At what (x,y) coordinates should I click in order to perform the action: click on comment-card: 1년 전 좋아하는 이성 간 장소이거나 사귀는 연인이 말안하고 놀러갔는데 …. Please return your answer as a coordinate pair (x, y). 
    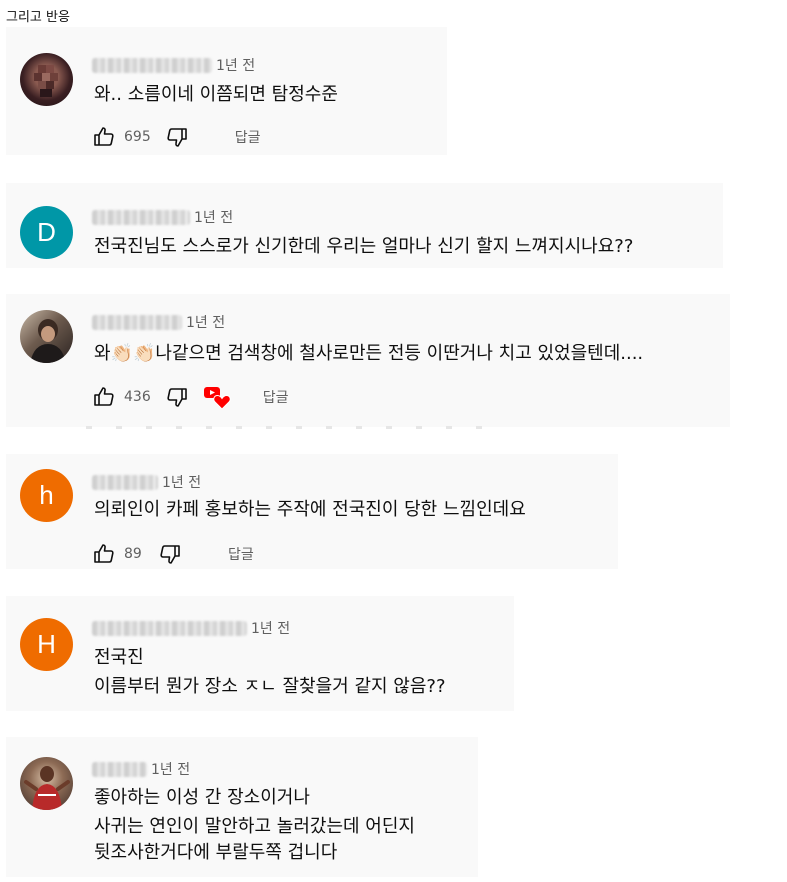
    Looking at the image, I should click on (242, 807).